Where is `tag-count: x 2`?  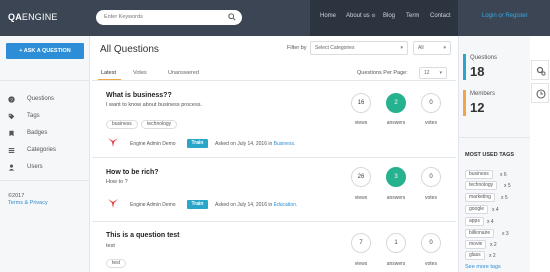
tag-count: x 2 is located at coordinates (492, 256).